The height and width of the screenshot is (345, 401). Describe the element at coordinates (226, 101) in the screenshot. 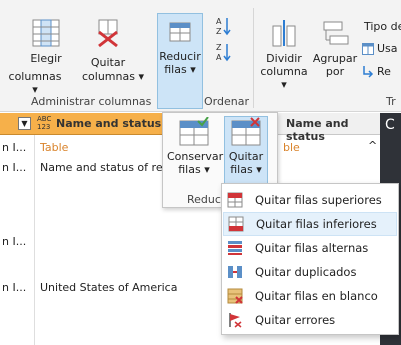

I see `group-label-ordenar: Ordenar` at that location.